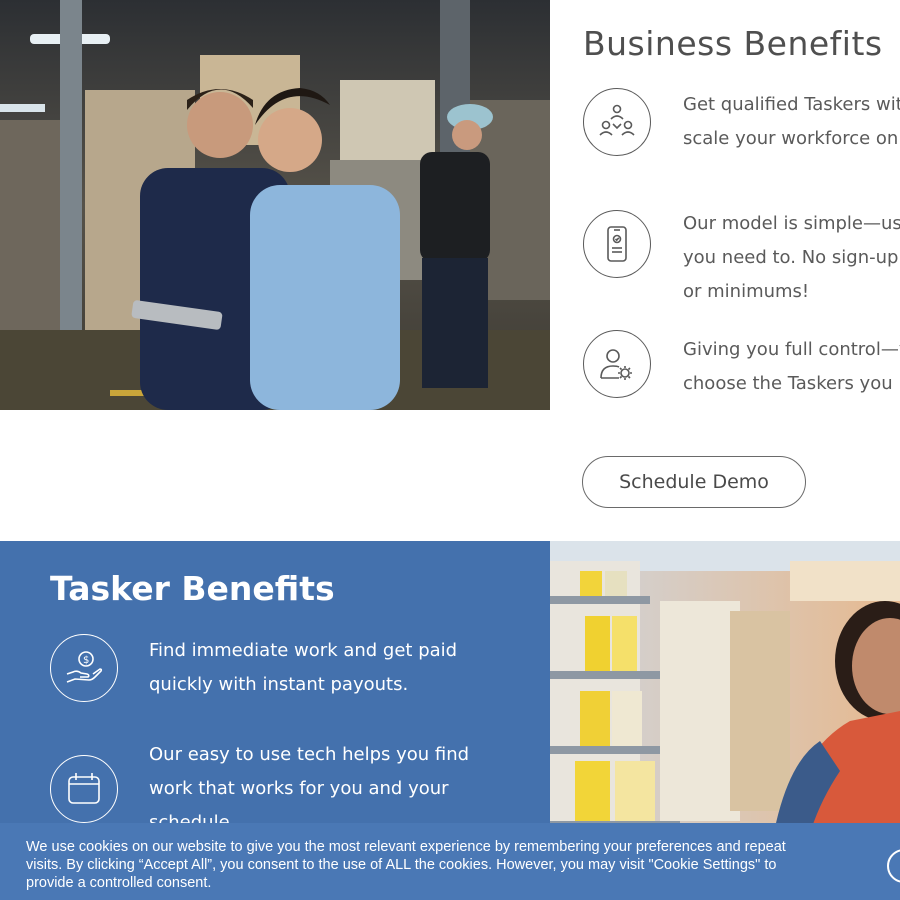  What do you see at coordinates (84, 789) in the screenshot?
I see `calendar-icon` at bounding box center [84, 789].